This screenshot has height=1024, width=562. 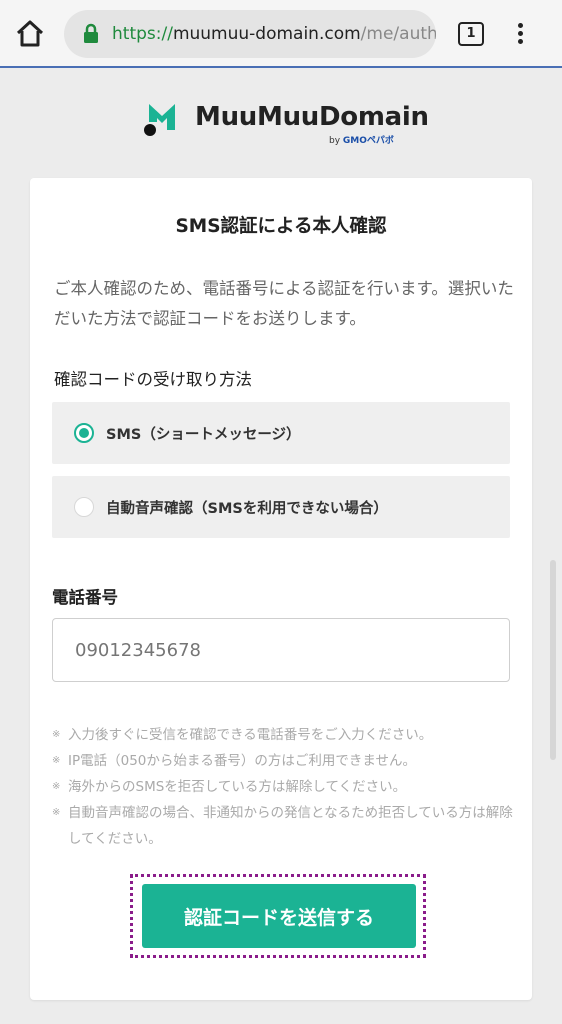 I want to click on logo-text: MuuMuuDomain, so click(x=312, y=117).